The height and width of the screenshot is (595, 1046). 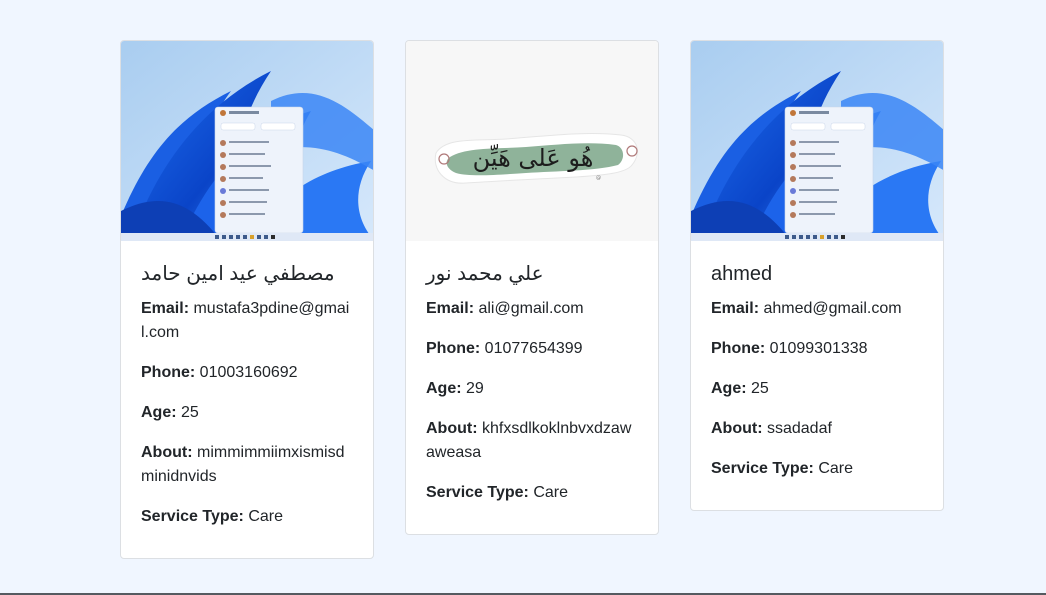 I want to click on phone-value: 01003160692, so click(x=248, y=372).